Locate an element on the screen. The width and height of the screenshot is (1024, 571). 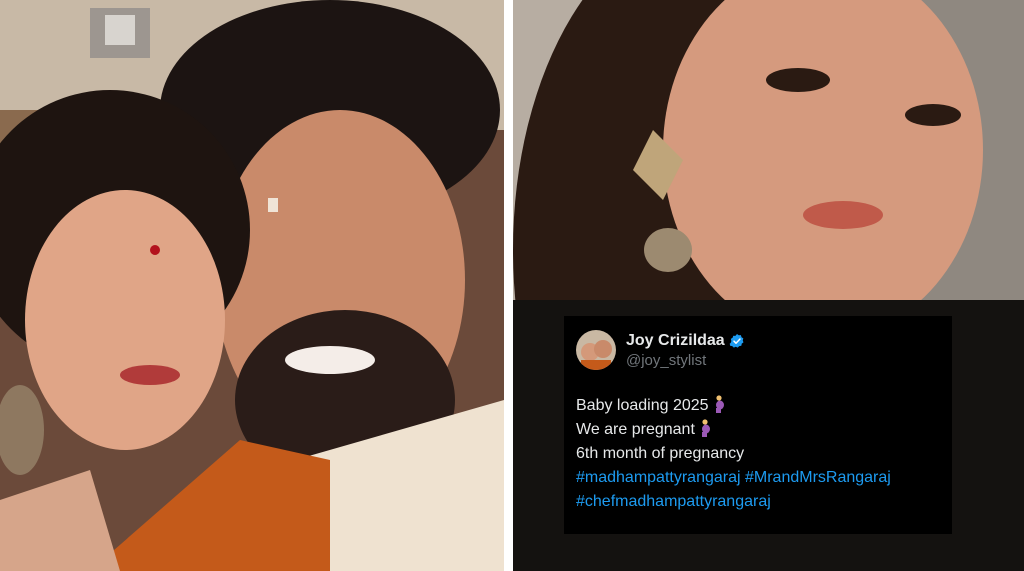
hashtag-link: #chefmadhampattyrangaraj is located at coordinates (758, 502).